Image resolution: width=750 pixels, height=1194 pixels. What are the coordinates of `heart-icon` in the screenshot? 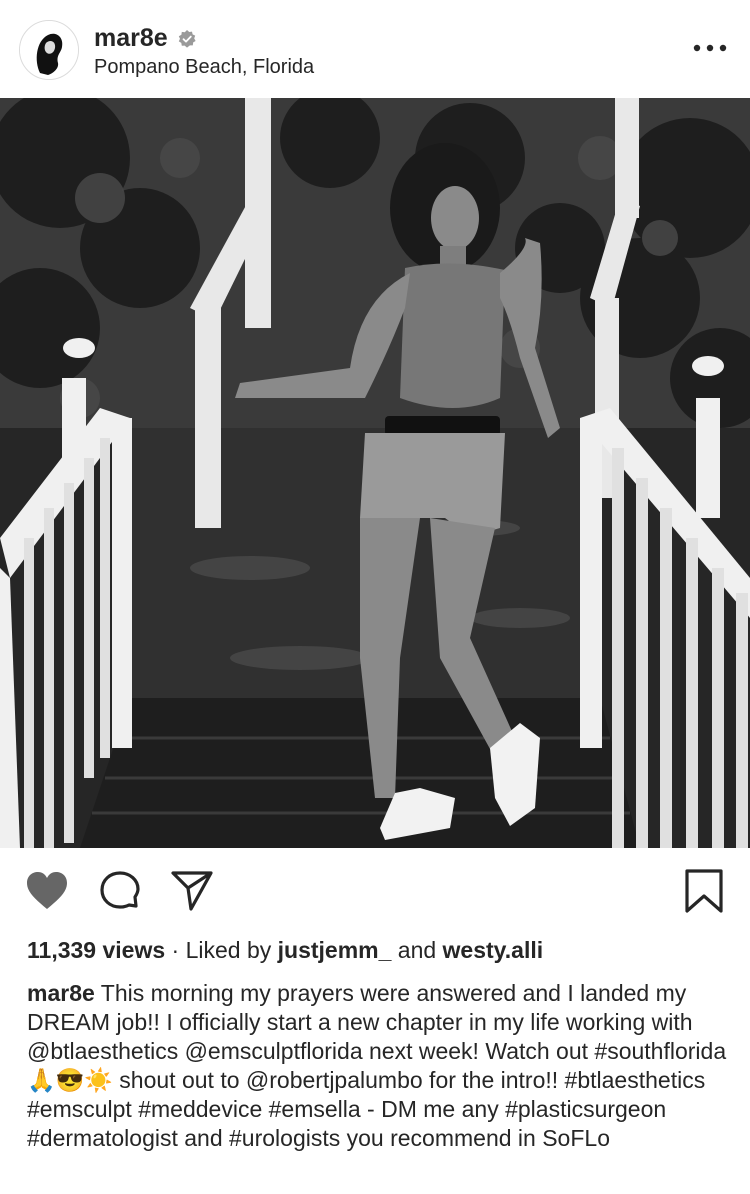 It's located at (47, 891).